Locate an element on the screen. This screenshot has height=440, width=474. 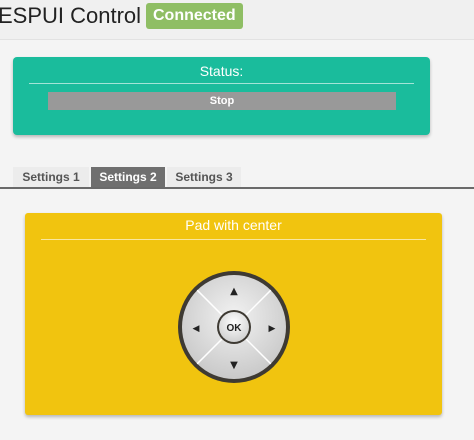
tab-underline is located at coordinates (237, 188).